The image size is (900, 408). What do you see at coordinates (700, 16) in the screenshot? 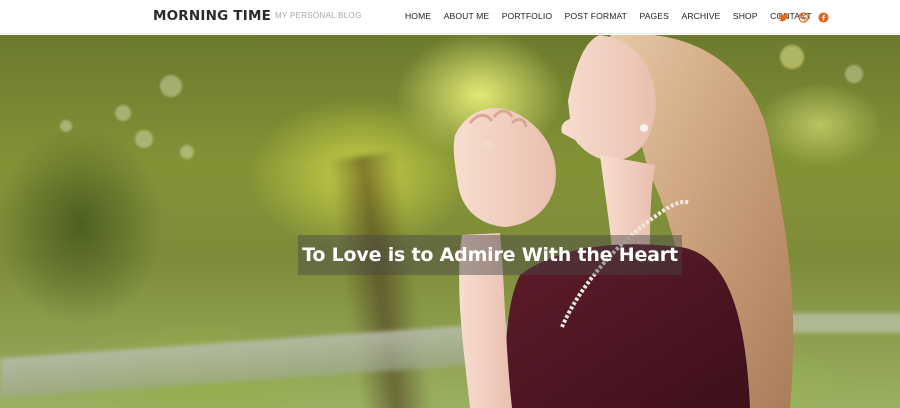
I see `nav-archive: ARCHIVE` at bounding box center [700, 16].